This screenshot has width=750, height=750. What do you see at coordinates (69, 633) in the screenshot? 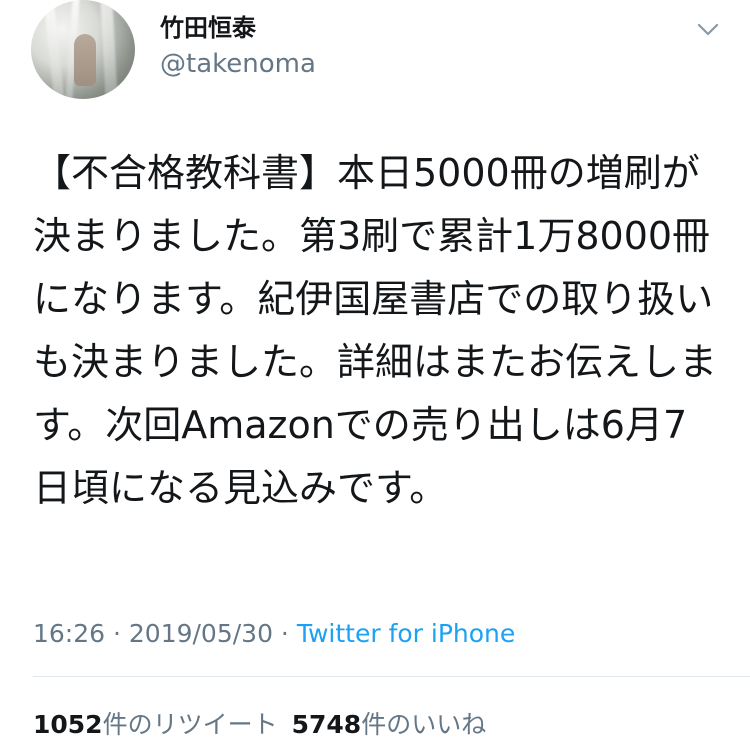
I see `tweet-time: 16:26` at bounding box center [69, 633].